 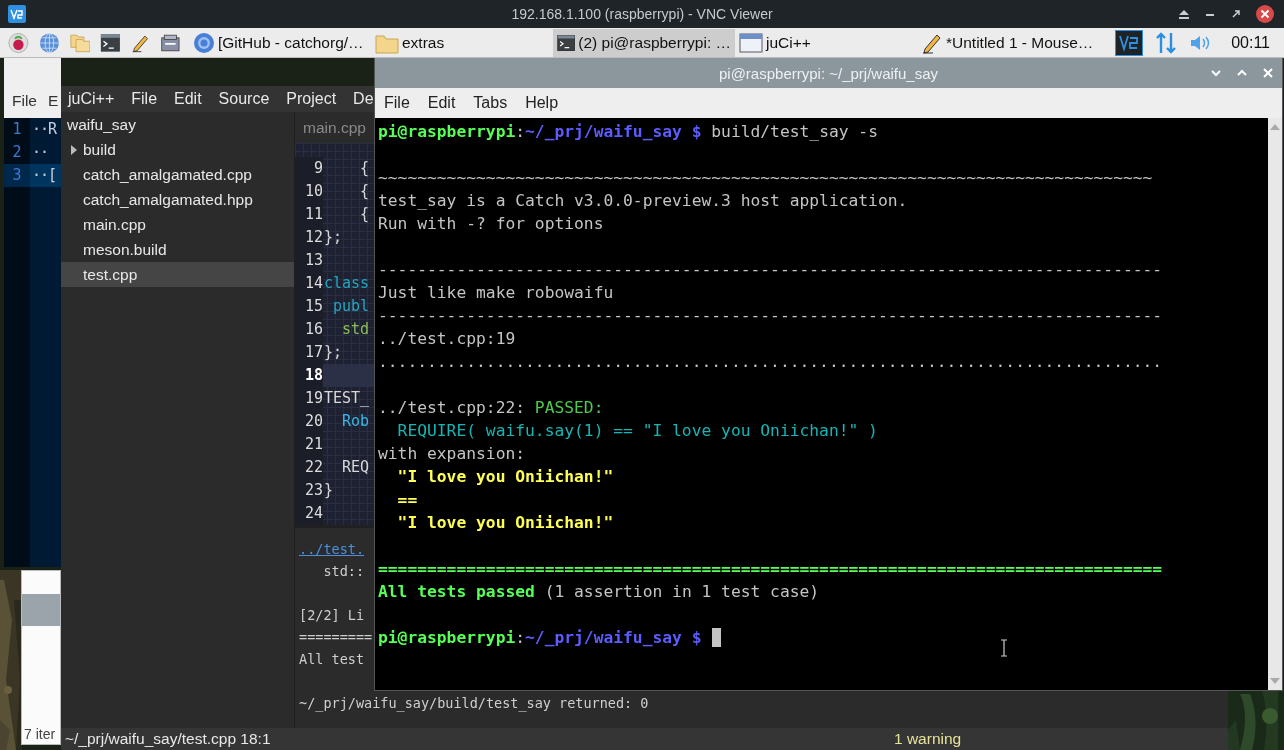 I want to click on code-line: ··, so click(x=40, y=152).